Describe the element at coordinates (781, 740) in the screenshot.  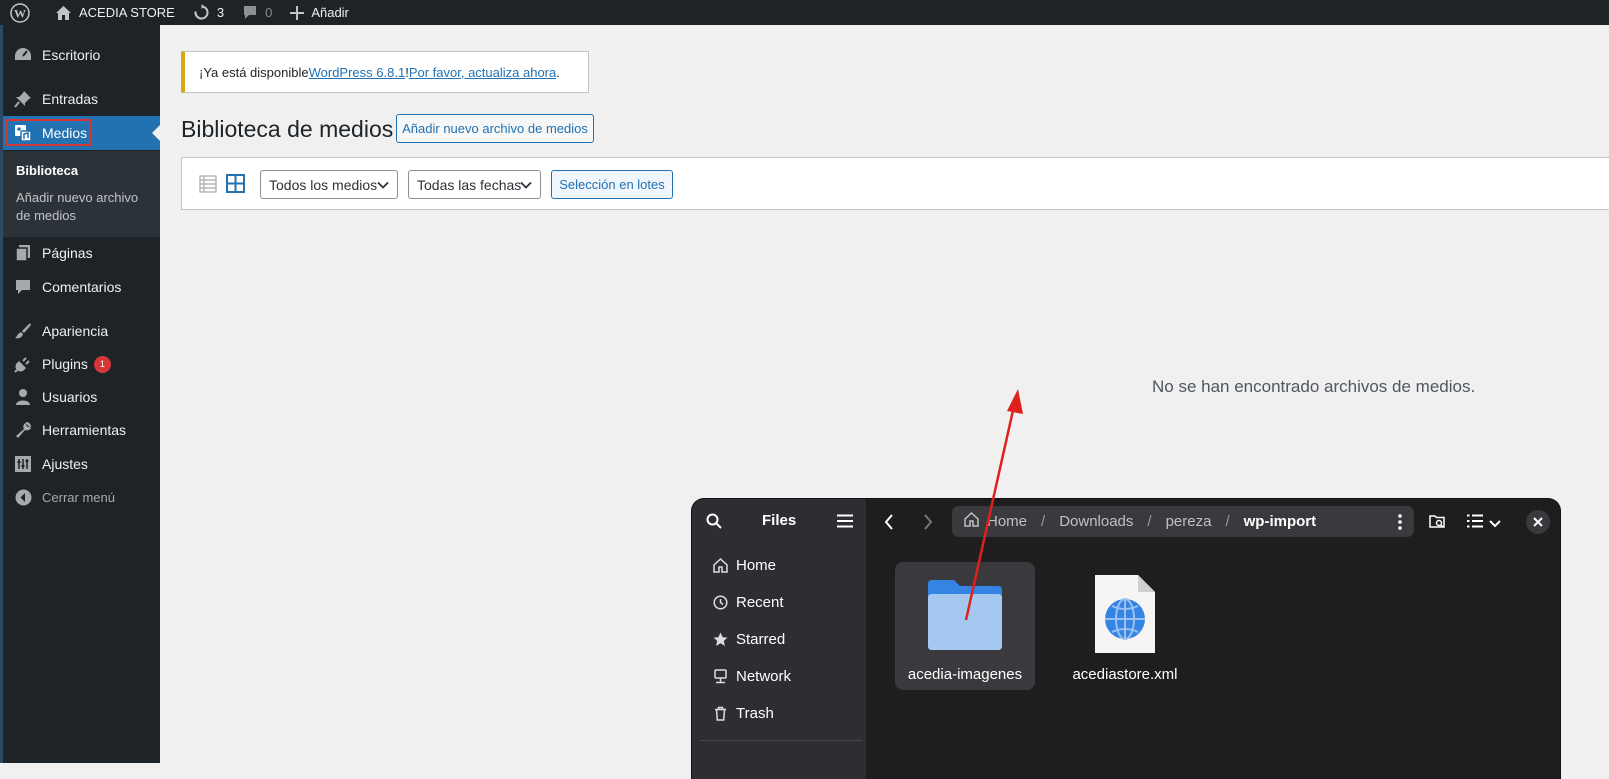
I see `sidebar-divider` at that location.